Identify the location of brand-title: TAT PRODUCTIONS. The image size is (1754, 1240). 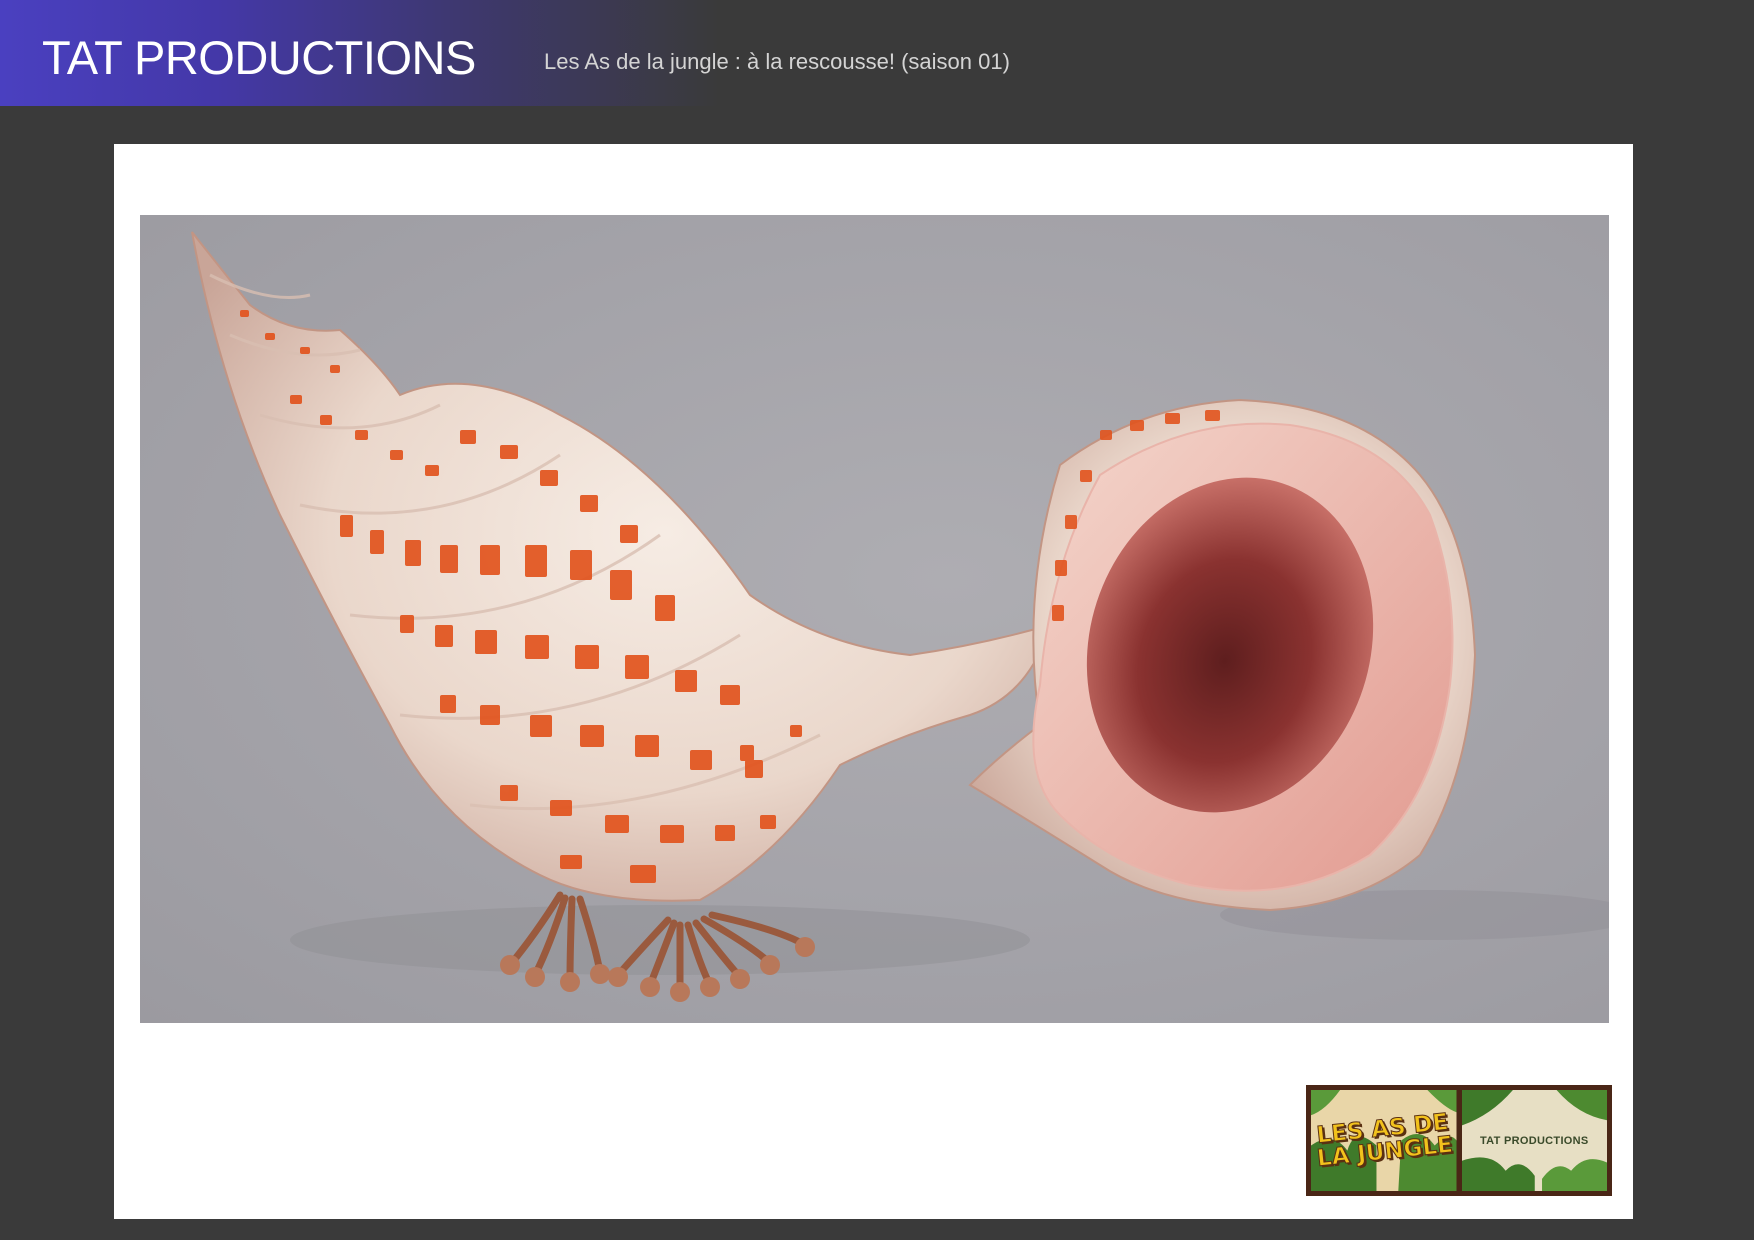
(259, 57).